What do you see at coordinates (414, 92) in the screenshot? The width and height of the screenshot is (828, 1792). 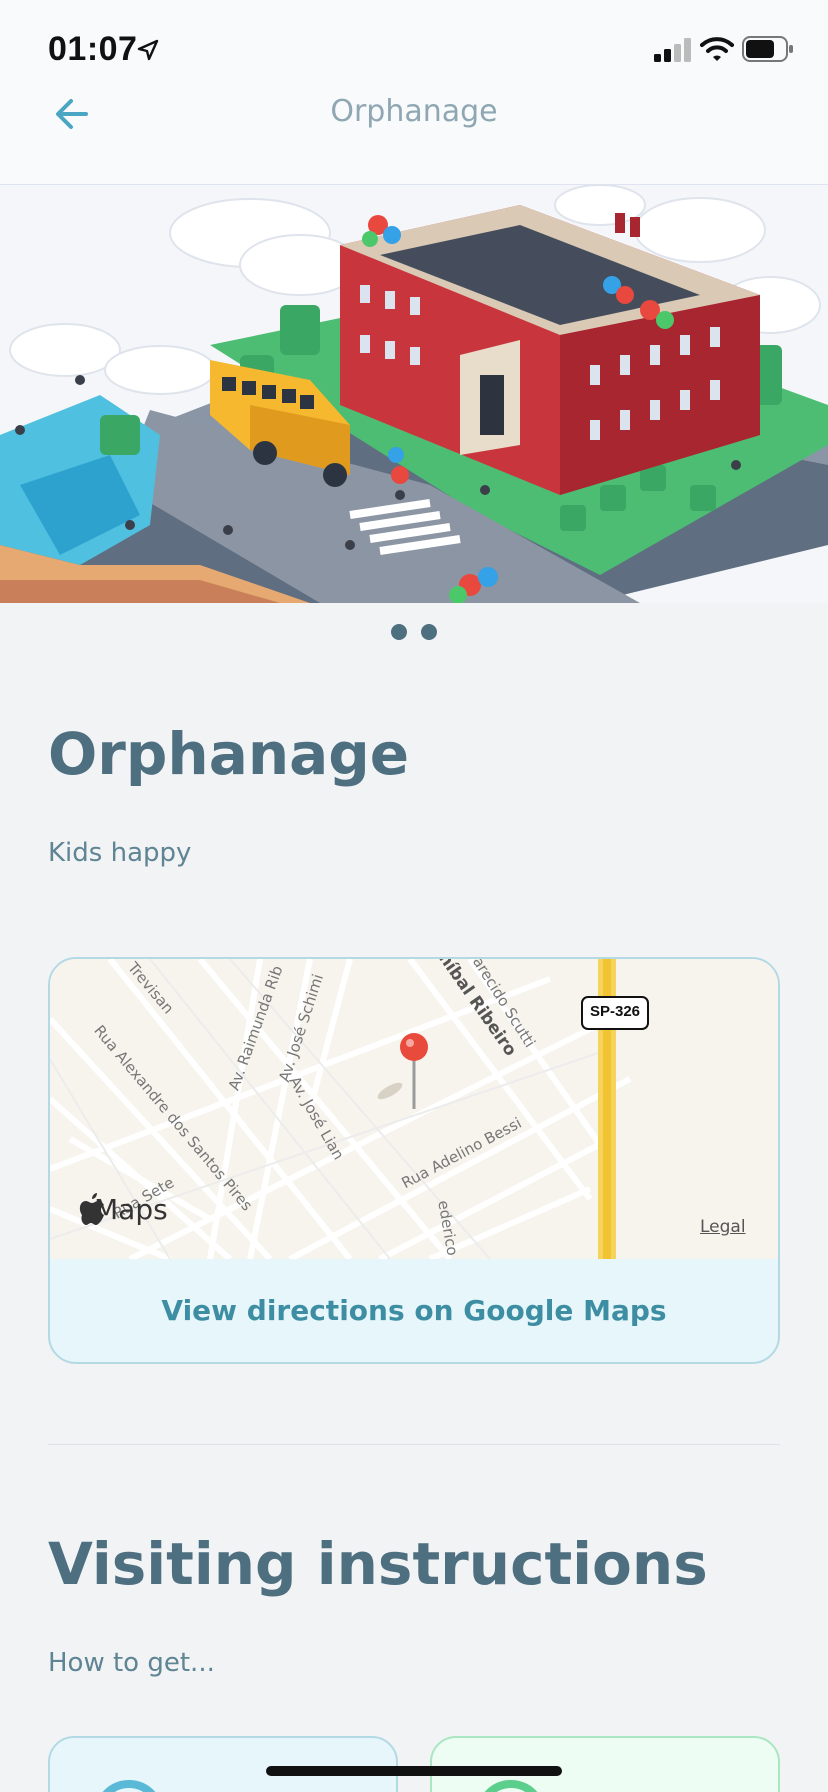 I see `top-bar: 01:07 Orphanage` at bounding box center [414, 92].